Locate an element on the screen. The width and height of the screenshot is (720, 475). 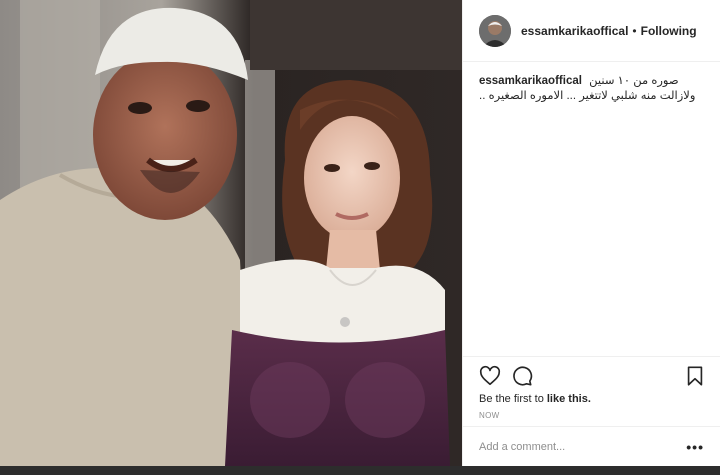
following-button: Following is located at coordinates (669, 31).